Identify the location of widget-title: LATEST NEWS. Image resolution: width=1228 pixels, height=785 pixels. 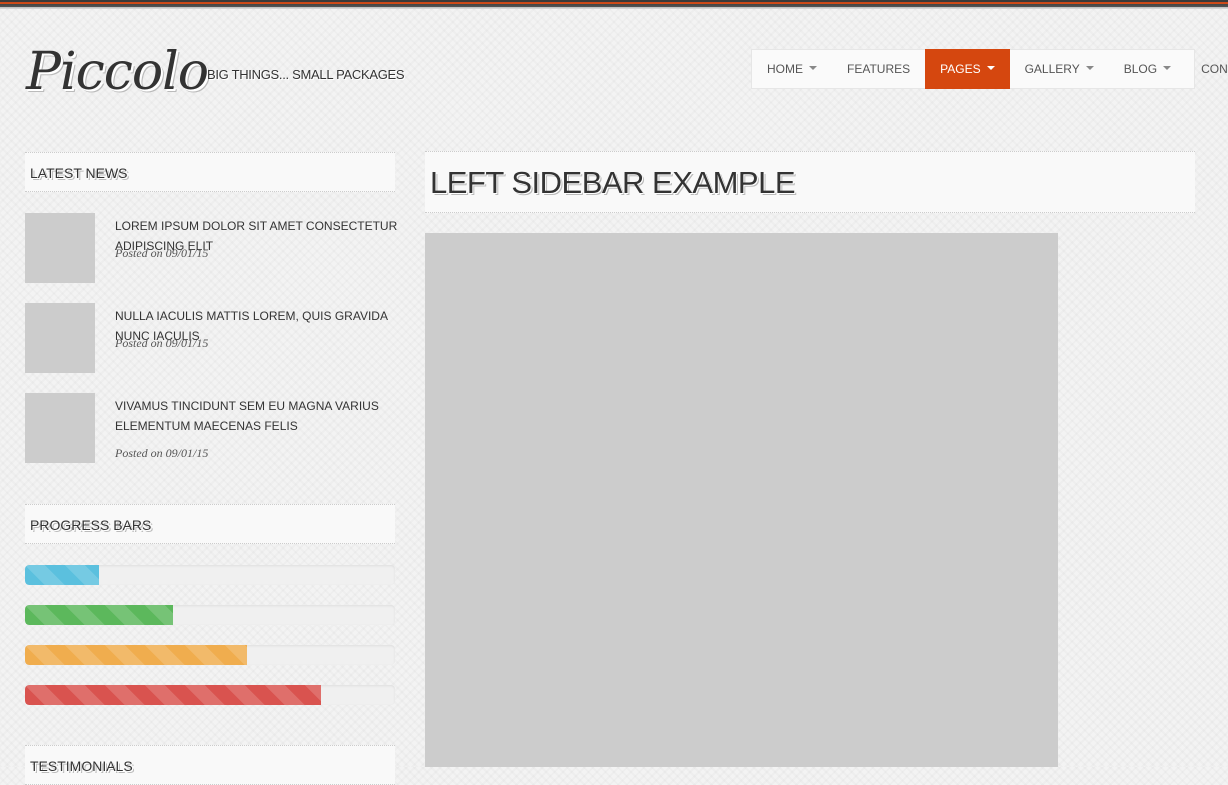
(79, 173).